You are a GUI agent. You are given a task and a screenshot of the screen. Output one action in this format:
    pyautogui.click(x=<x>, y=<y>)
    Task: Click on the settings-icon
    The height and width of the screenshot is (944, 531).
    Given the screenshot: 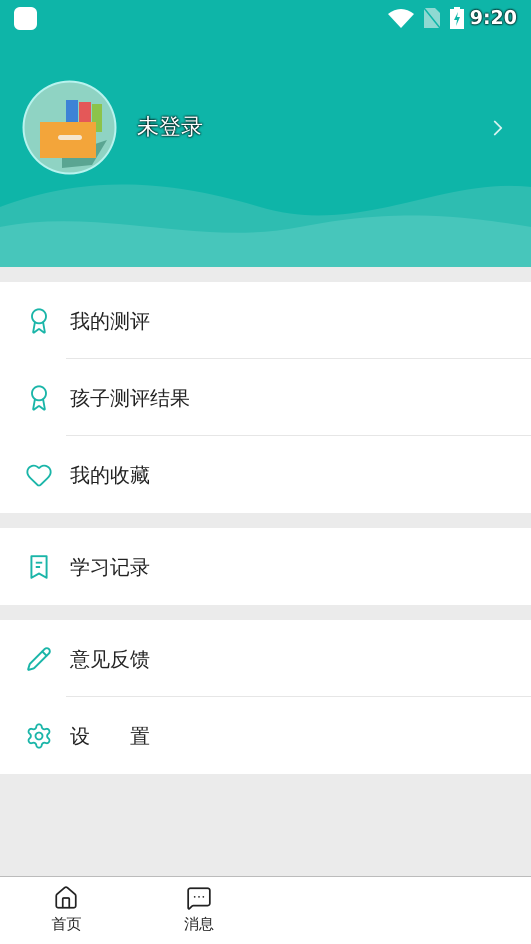 What is the action you would take?
    pyautogui.click(x=39, y=736)
    